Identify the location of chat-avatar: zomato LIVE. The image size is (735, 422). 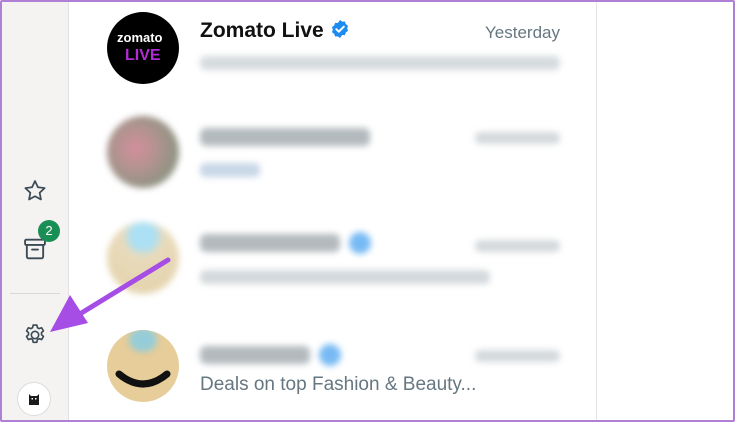
(143, 48).